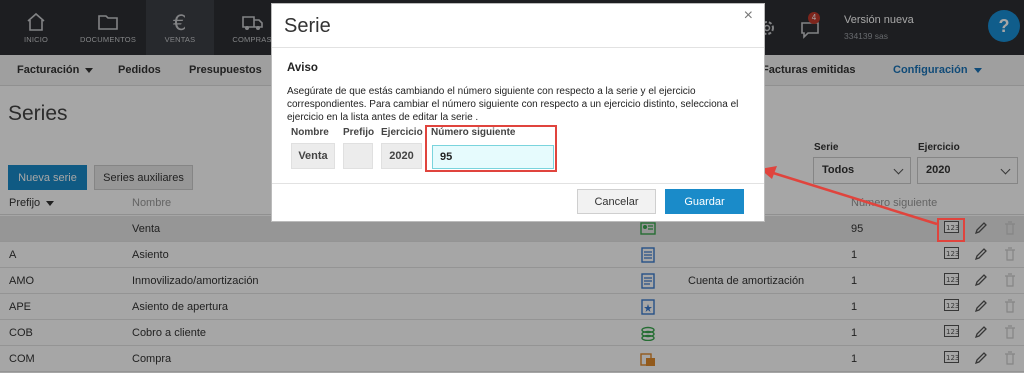  Describe the element at coordinates (313, 156) in the screenshot. I see `nombre-value: Venta` at that location.